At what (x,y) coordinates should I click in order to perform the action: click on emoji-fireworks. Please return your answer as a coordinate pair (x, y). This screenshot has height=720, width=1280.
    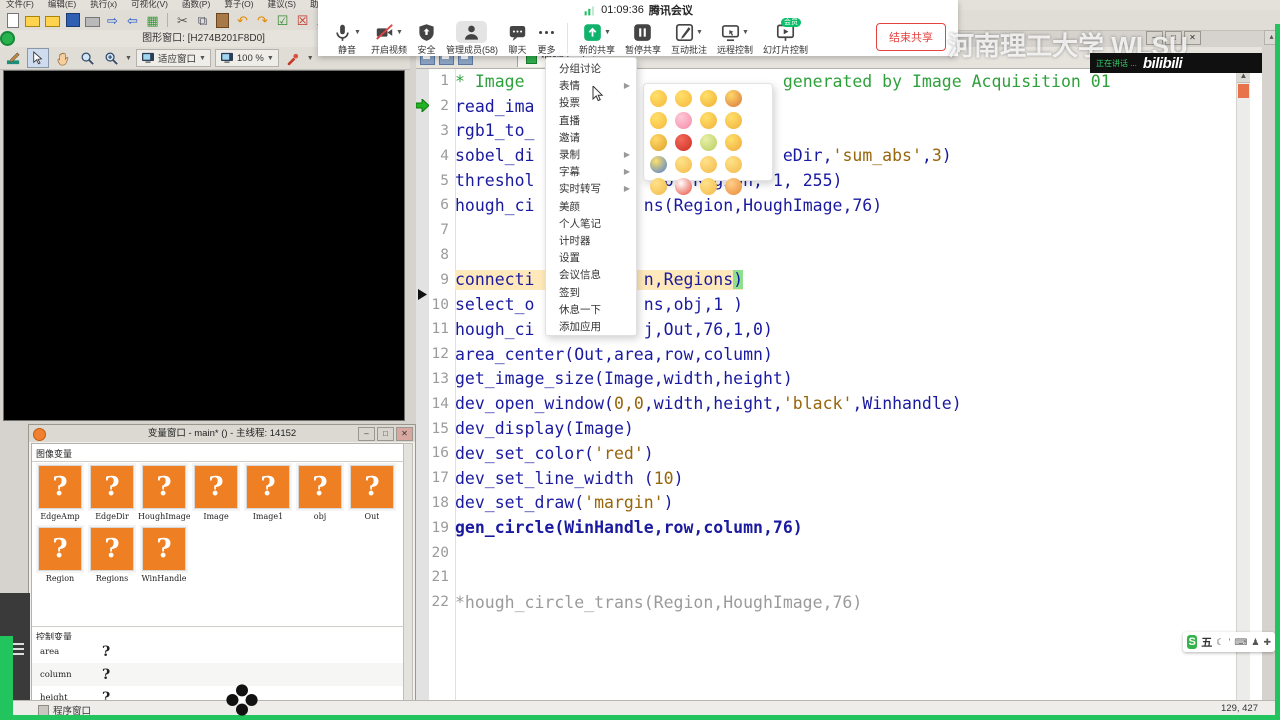
    Looking at the image, I should click on (683, 186).